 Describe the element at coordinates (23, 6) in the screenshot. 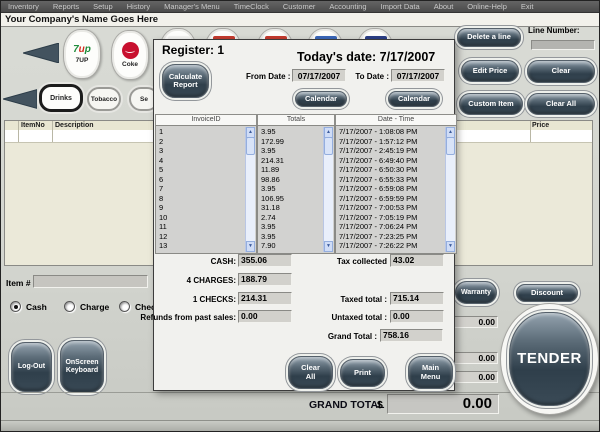

I see `menu-item-inventory: Inventory` at that location.